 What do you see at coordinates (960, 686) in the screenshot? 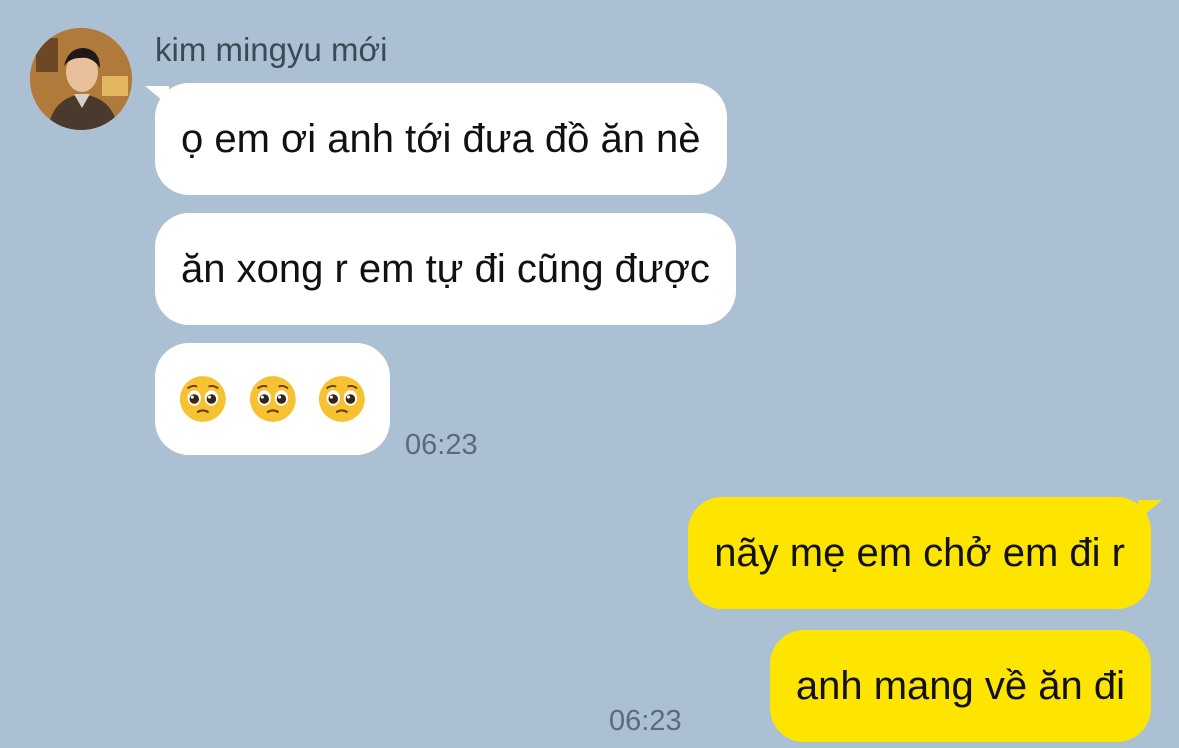
I see `message-bubble-outgoing: anh mang về ăn đi` at bounding box center [960, 686].